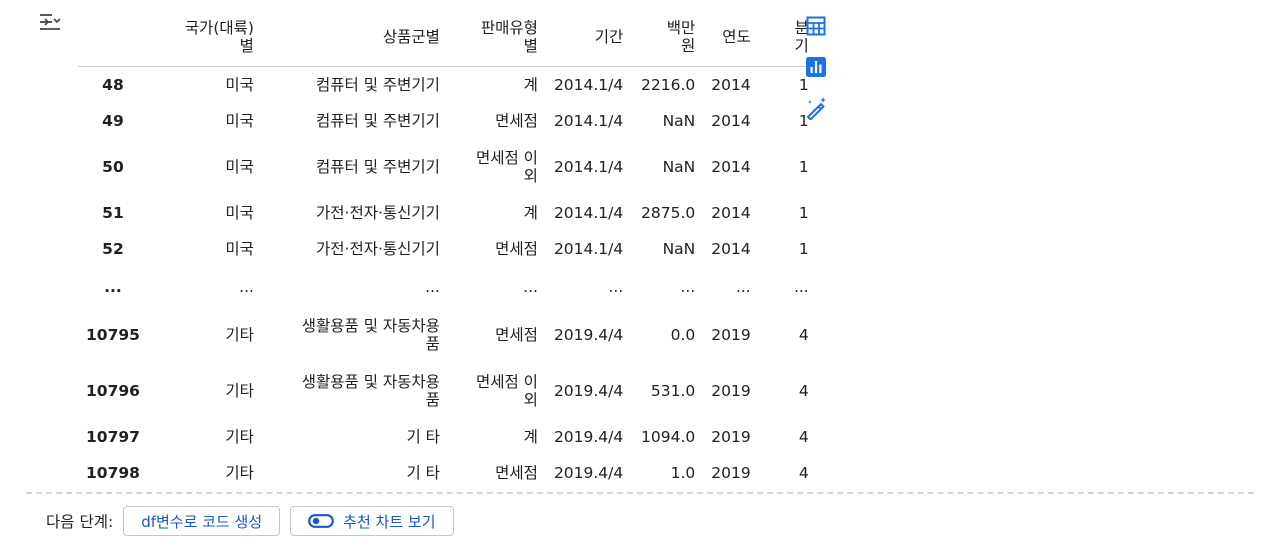 This screenshot has height=544, width=1280. I want to click on header-period: 기간, so click(588, 37).